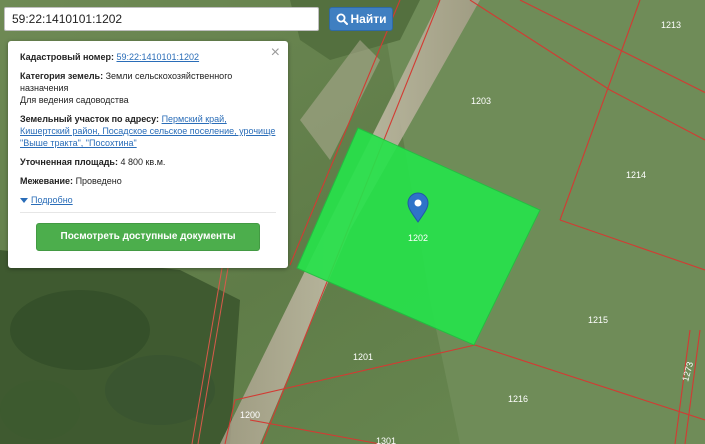 This screenshot has width=705, height=444. I want to click on divider, so click(148, 212).